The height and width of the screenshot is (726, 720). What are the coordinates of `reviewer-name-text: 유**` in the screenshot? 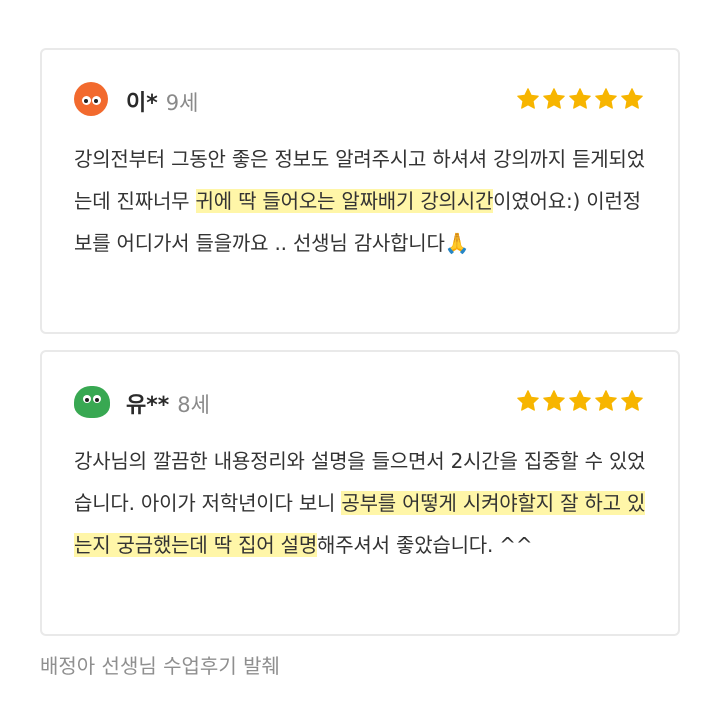 It's located at (148, 405).